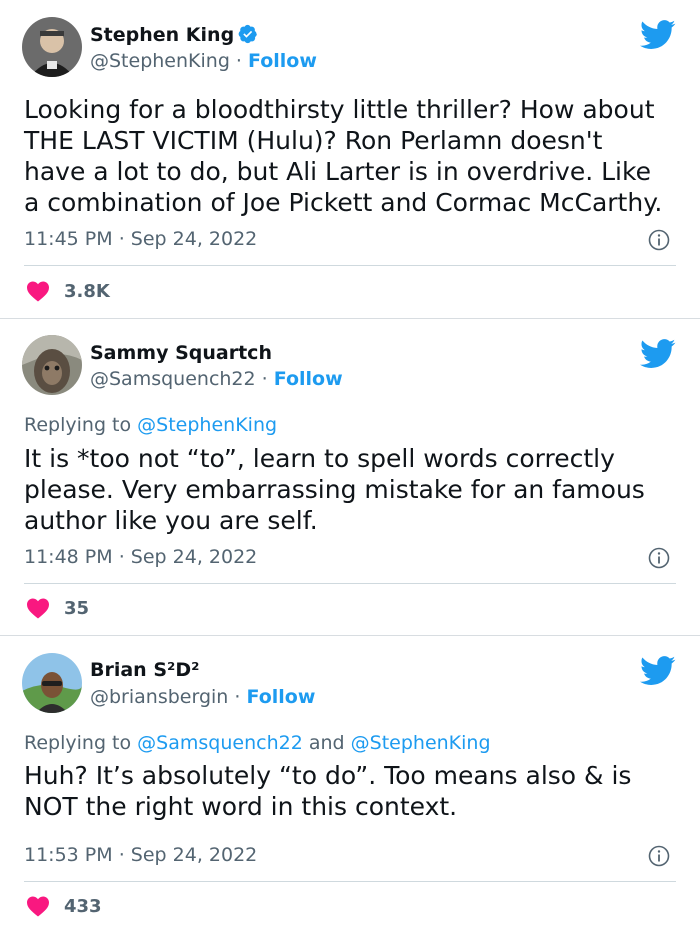 This screenshot has width=700, height=935. Describe the element at coordinates (77, 608) in the screenshot. I see `like-count: 35` at that location.